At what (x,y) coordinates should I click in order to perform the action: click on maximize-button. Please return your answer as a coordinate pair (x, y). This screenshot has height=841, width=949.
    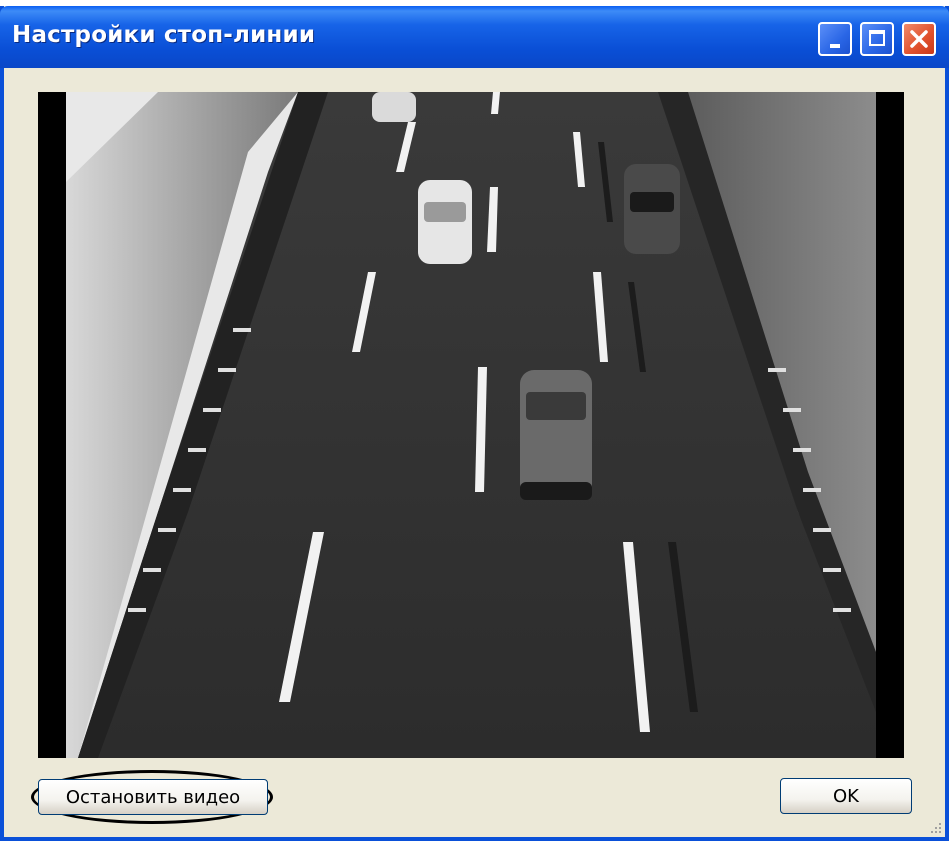
    Looking at the image, I should click on (877, 39).